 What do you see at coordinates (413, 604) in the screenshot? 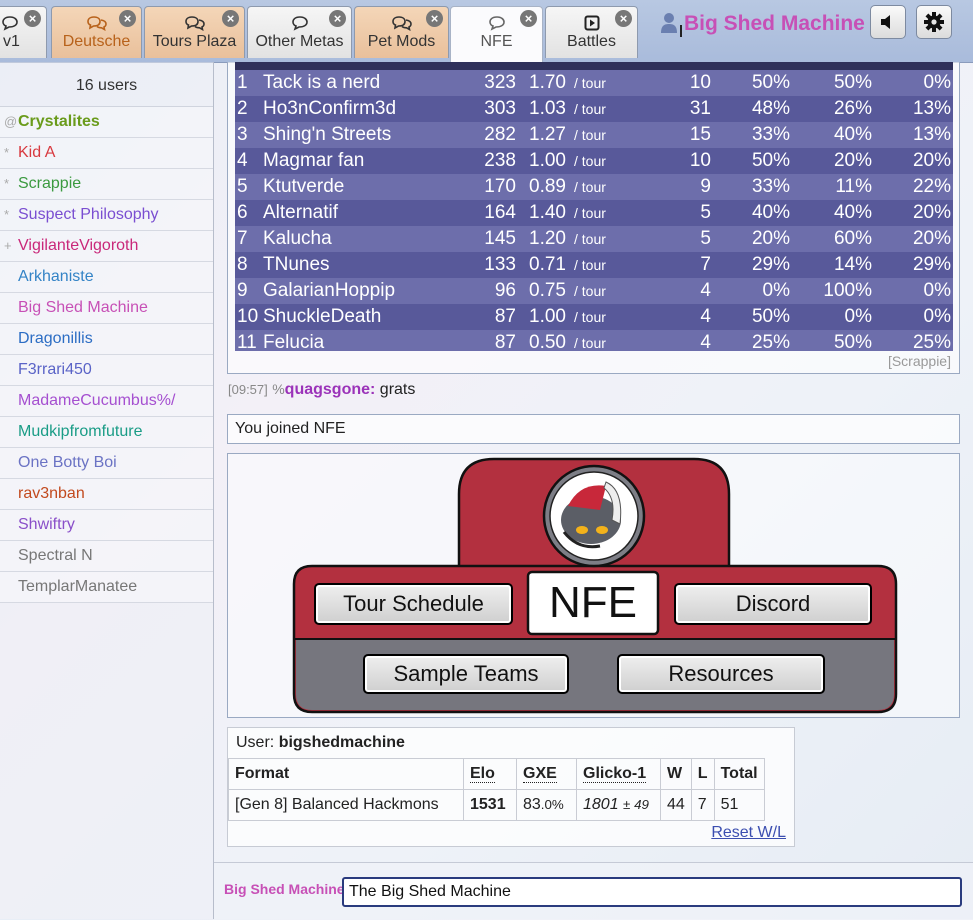
I see `tour-schedule-button: Tour Schedule` at bounding box center [413, 604].